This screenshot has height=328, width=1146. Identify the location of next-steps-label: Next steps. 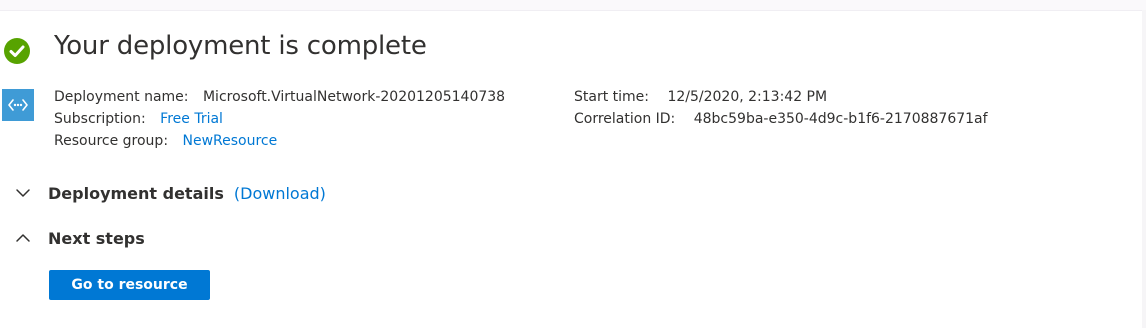
(96, 238).